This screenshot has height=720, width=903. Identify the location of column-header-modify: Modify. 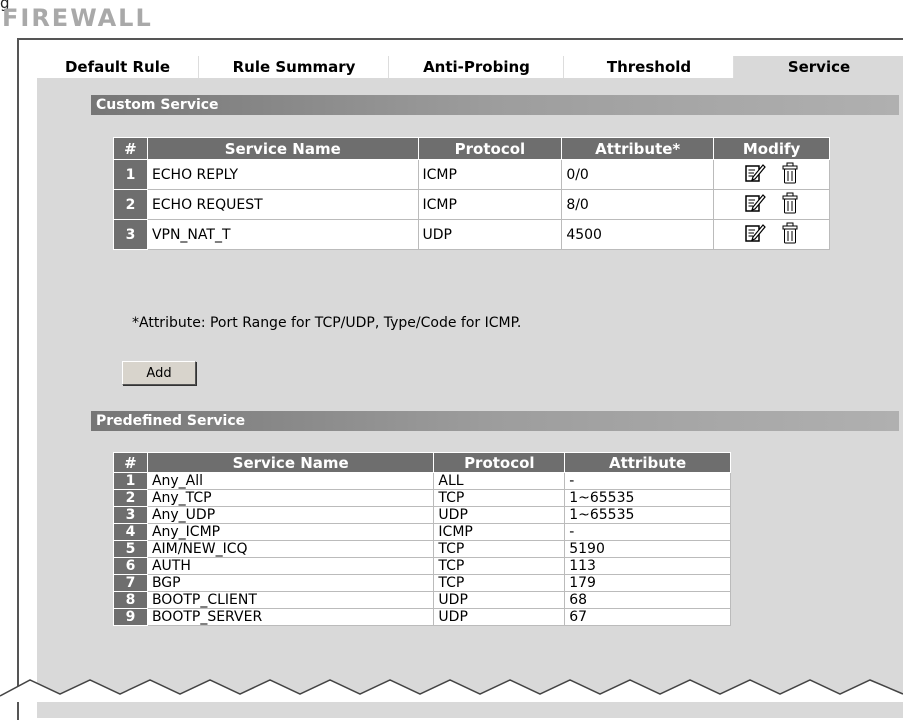
(771, 148).